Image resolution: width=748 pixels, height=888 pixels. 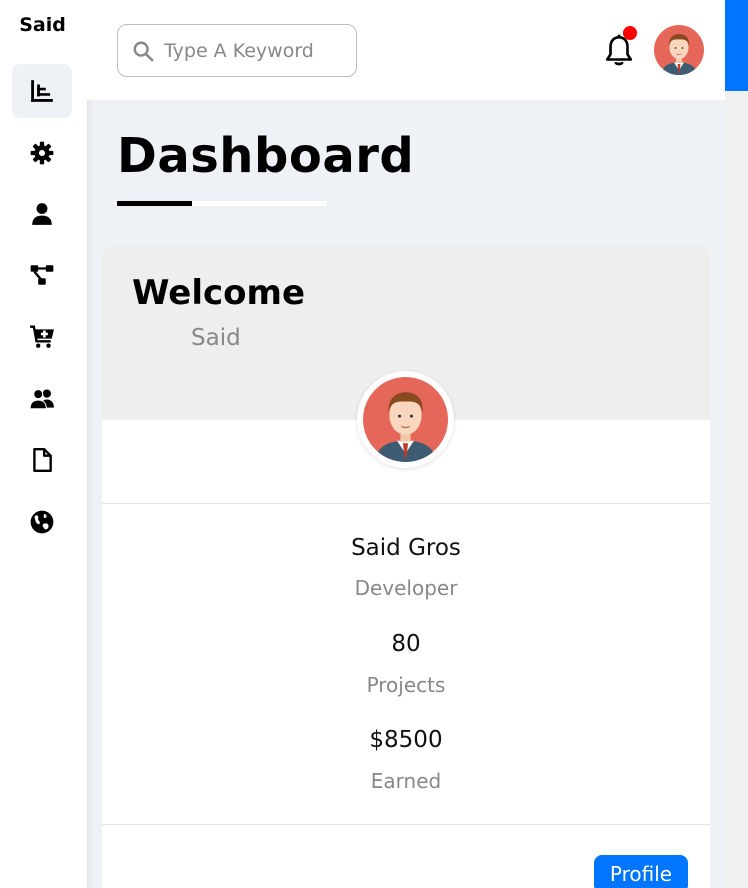 I want to click on cart-plus-icon, so click(x=42, y=336).